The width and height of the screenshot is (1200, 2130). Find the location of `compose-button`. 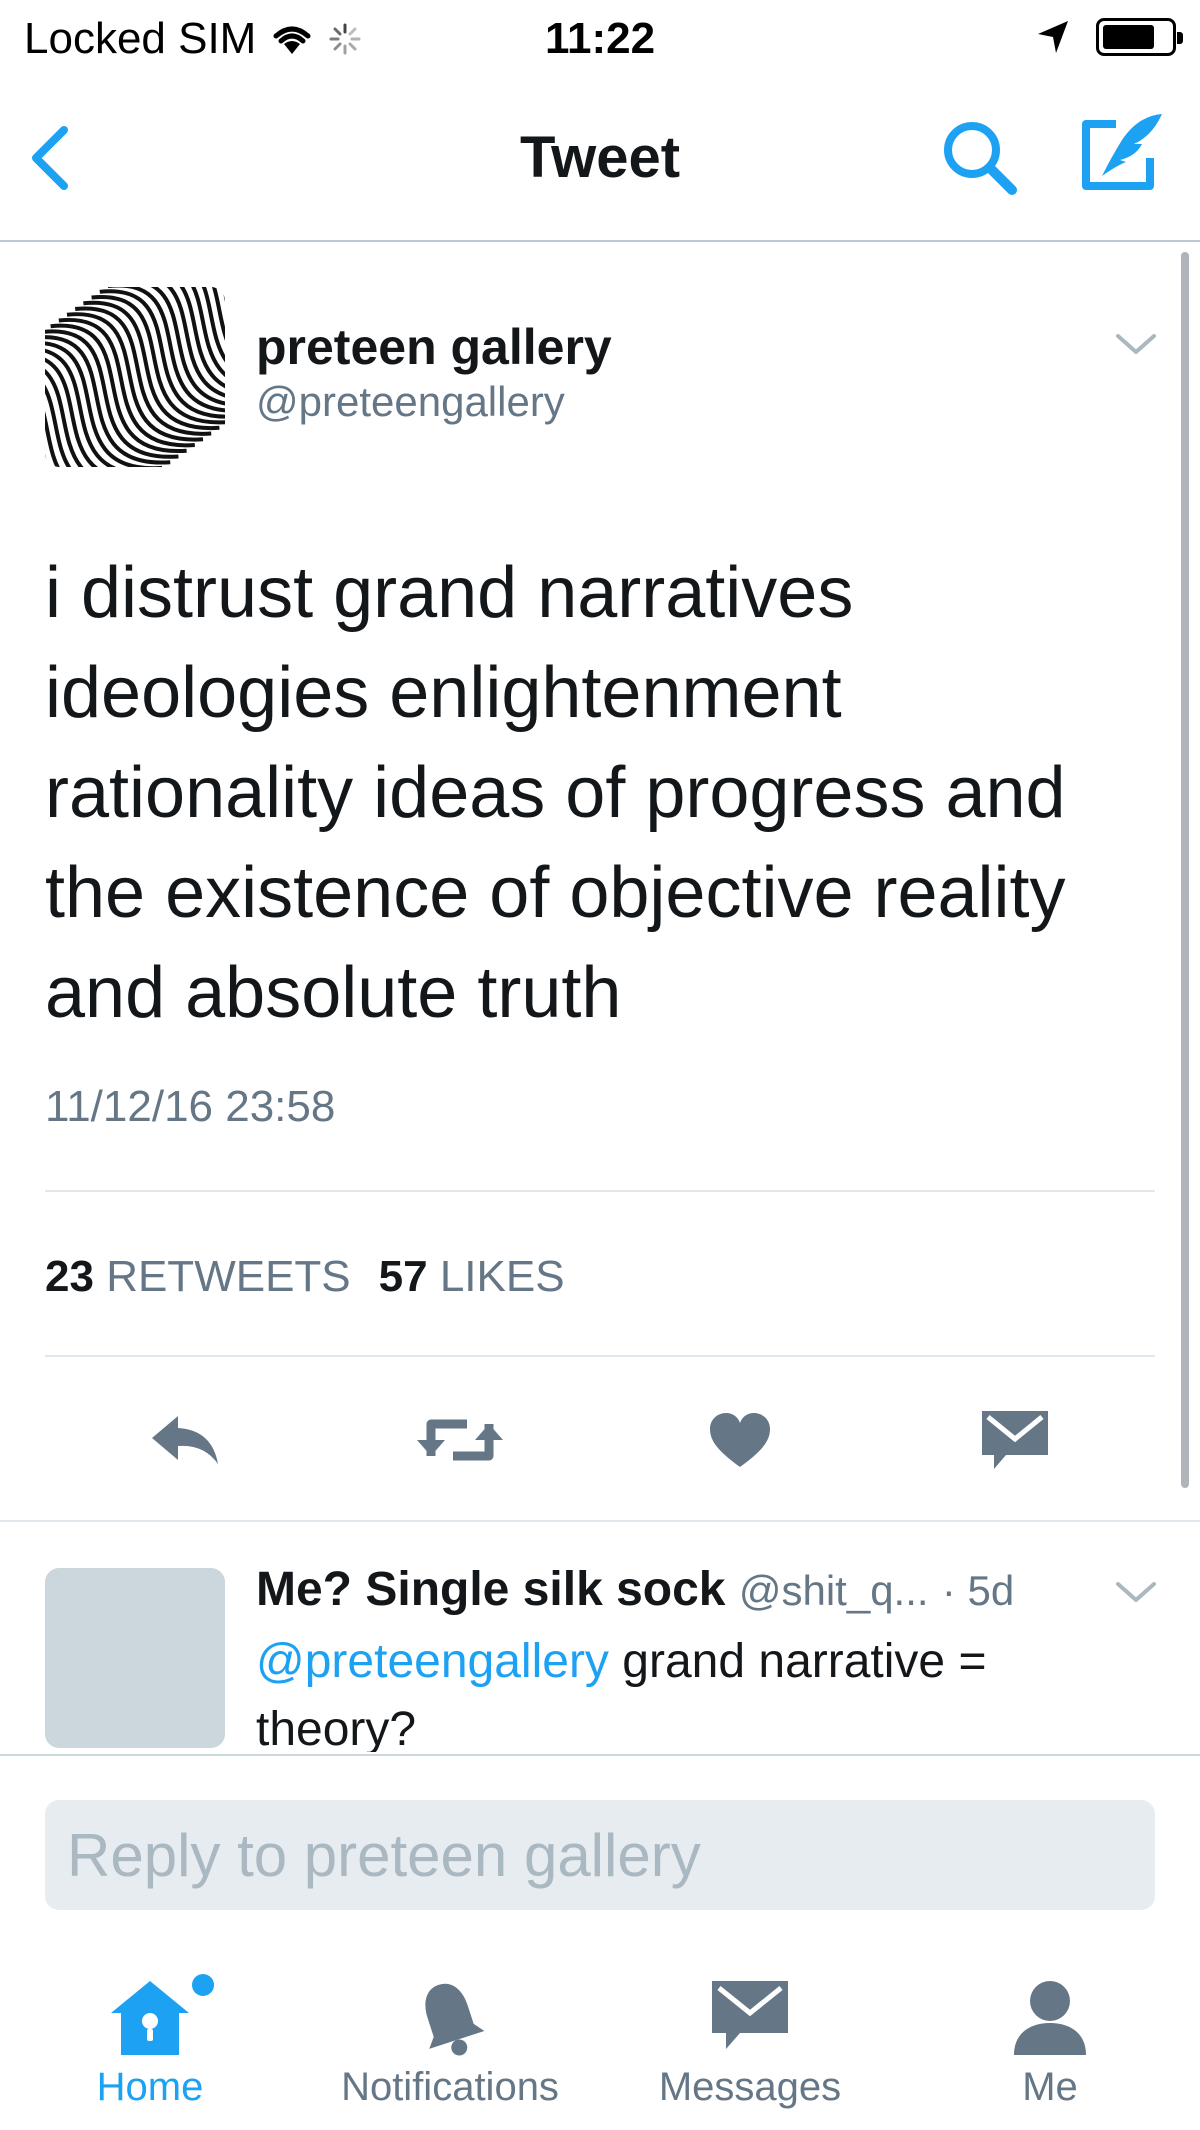

compose-button is located at coordinates (1120, 155).